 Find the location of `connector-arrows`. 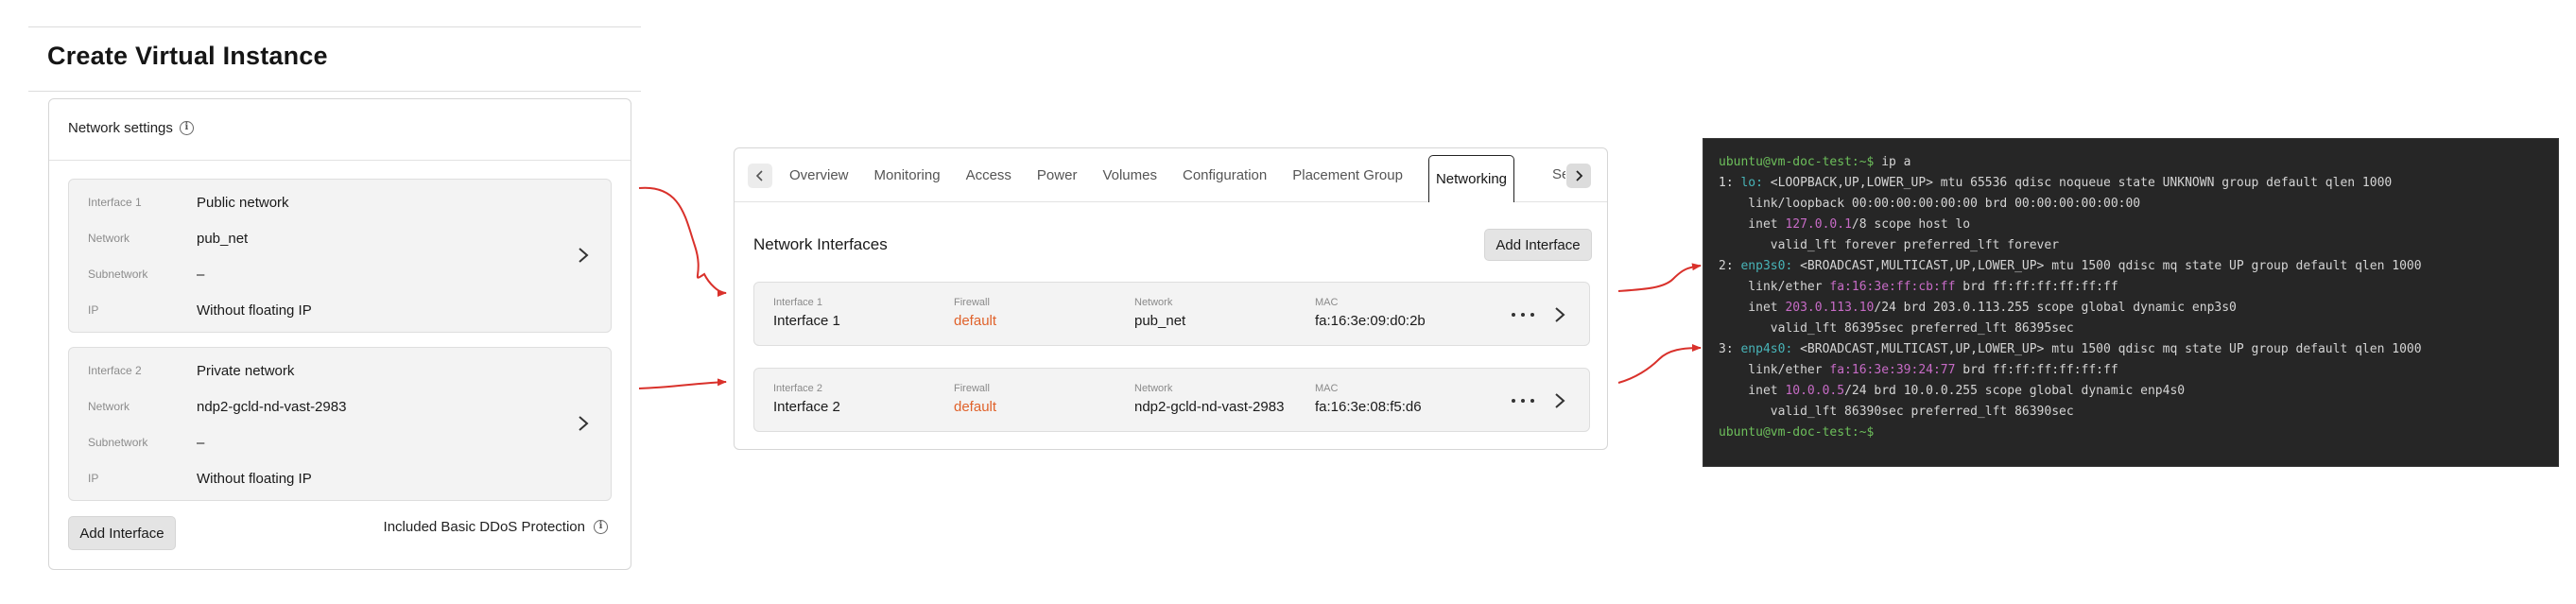

connector-arrows is located at coordinates (1170, 287).